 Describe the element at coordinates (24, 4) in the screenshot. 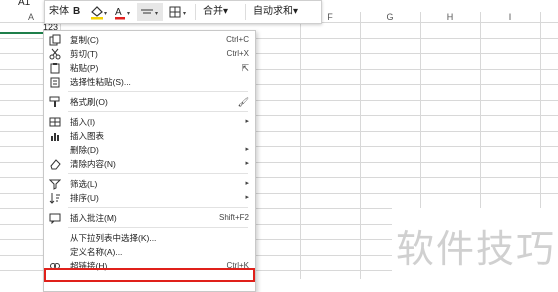

I see `name-box: A1` at that location.